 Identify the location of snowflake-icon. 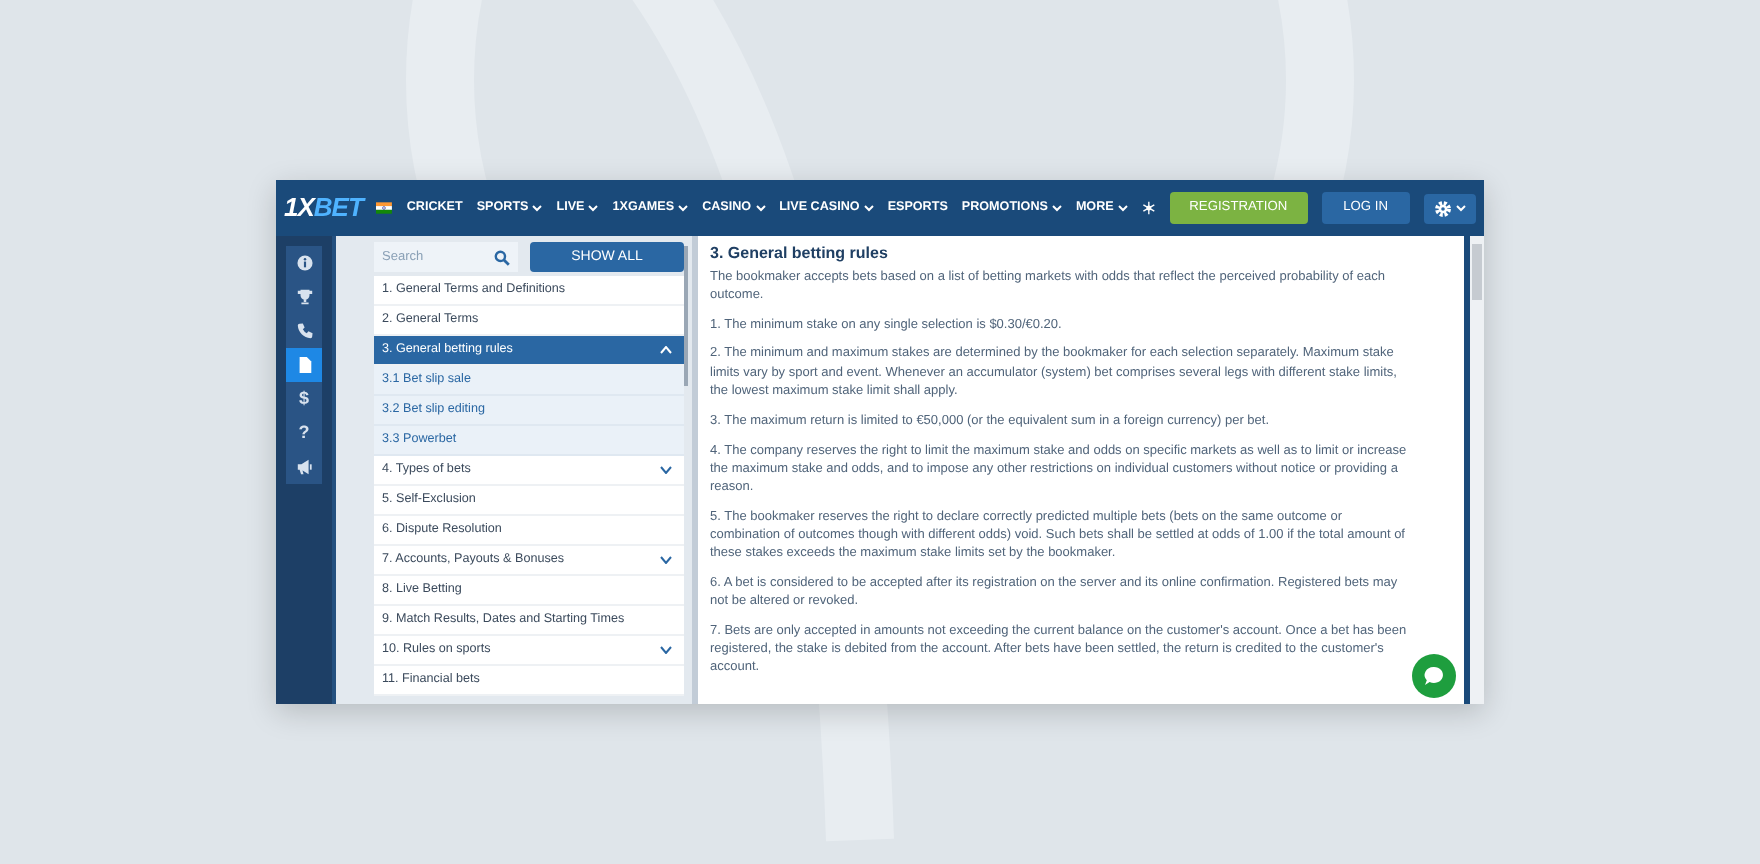
(1148, 208).